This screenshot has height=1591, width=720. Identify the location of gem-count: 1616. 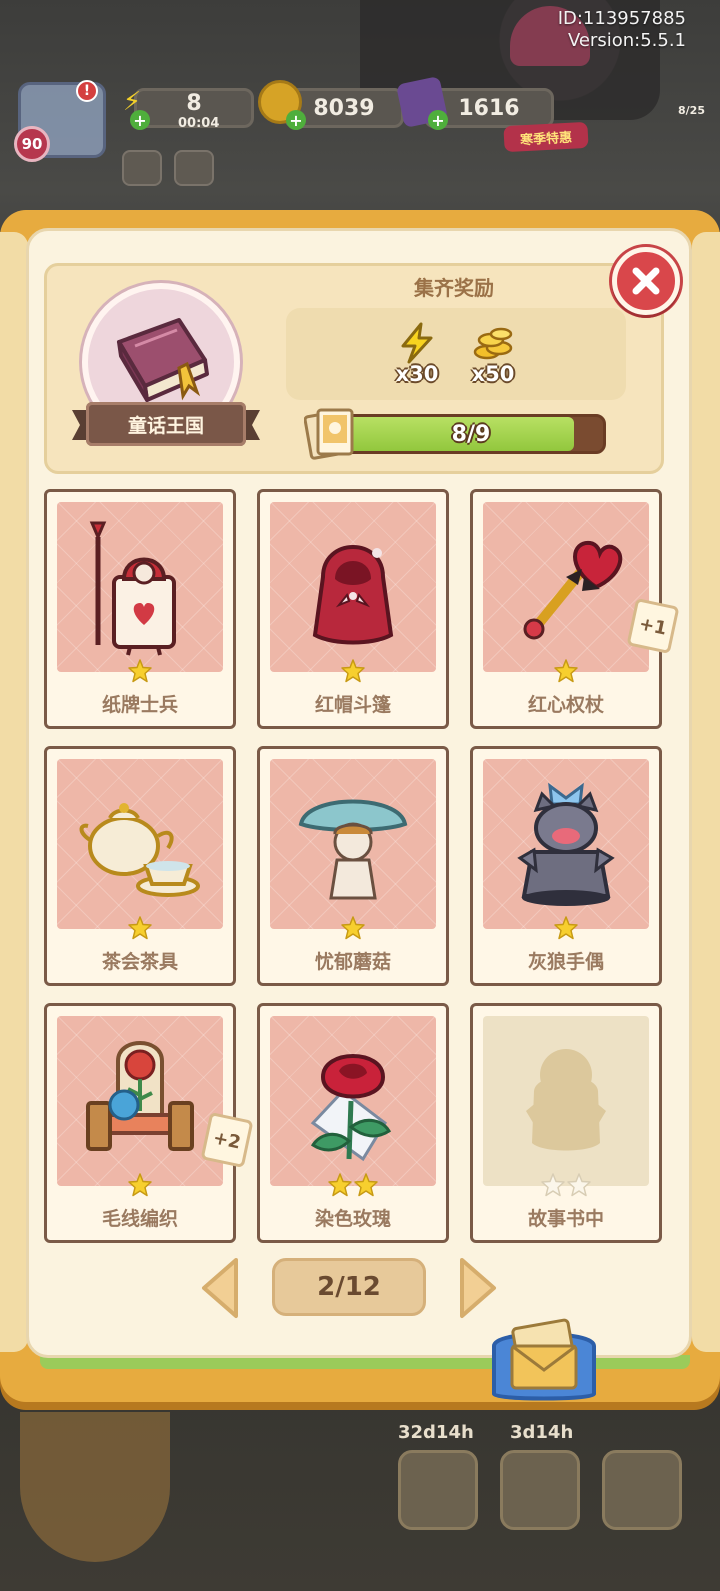
(489, 108).